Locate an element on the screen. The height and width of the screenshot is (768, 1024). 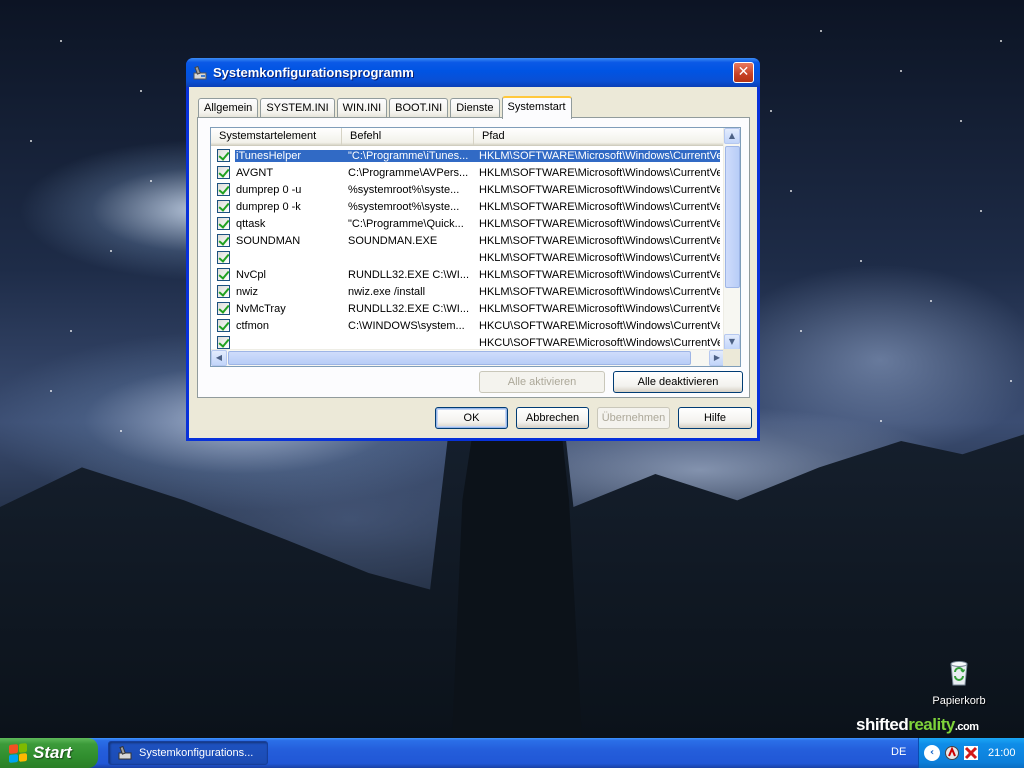
vertical-scroll-thumb is located at coordinates (732, 217).